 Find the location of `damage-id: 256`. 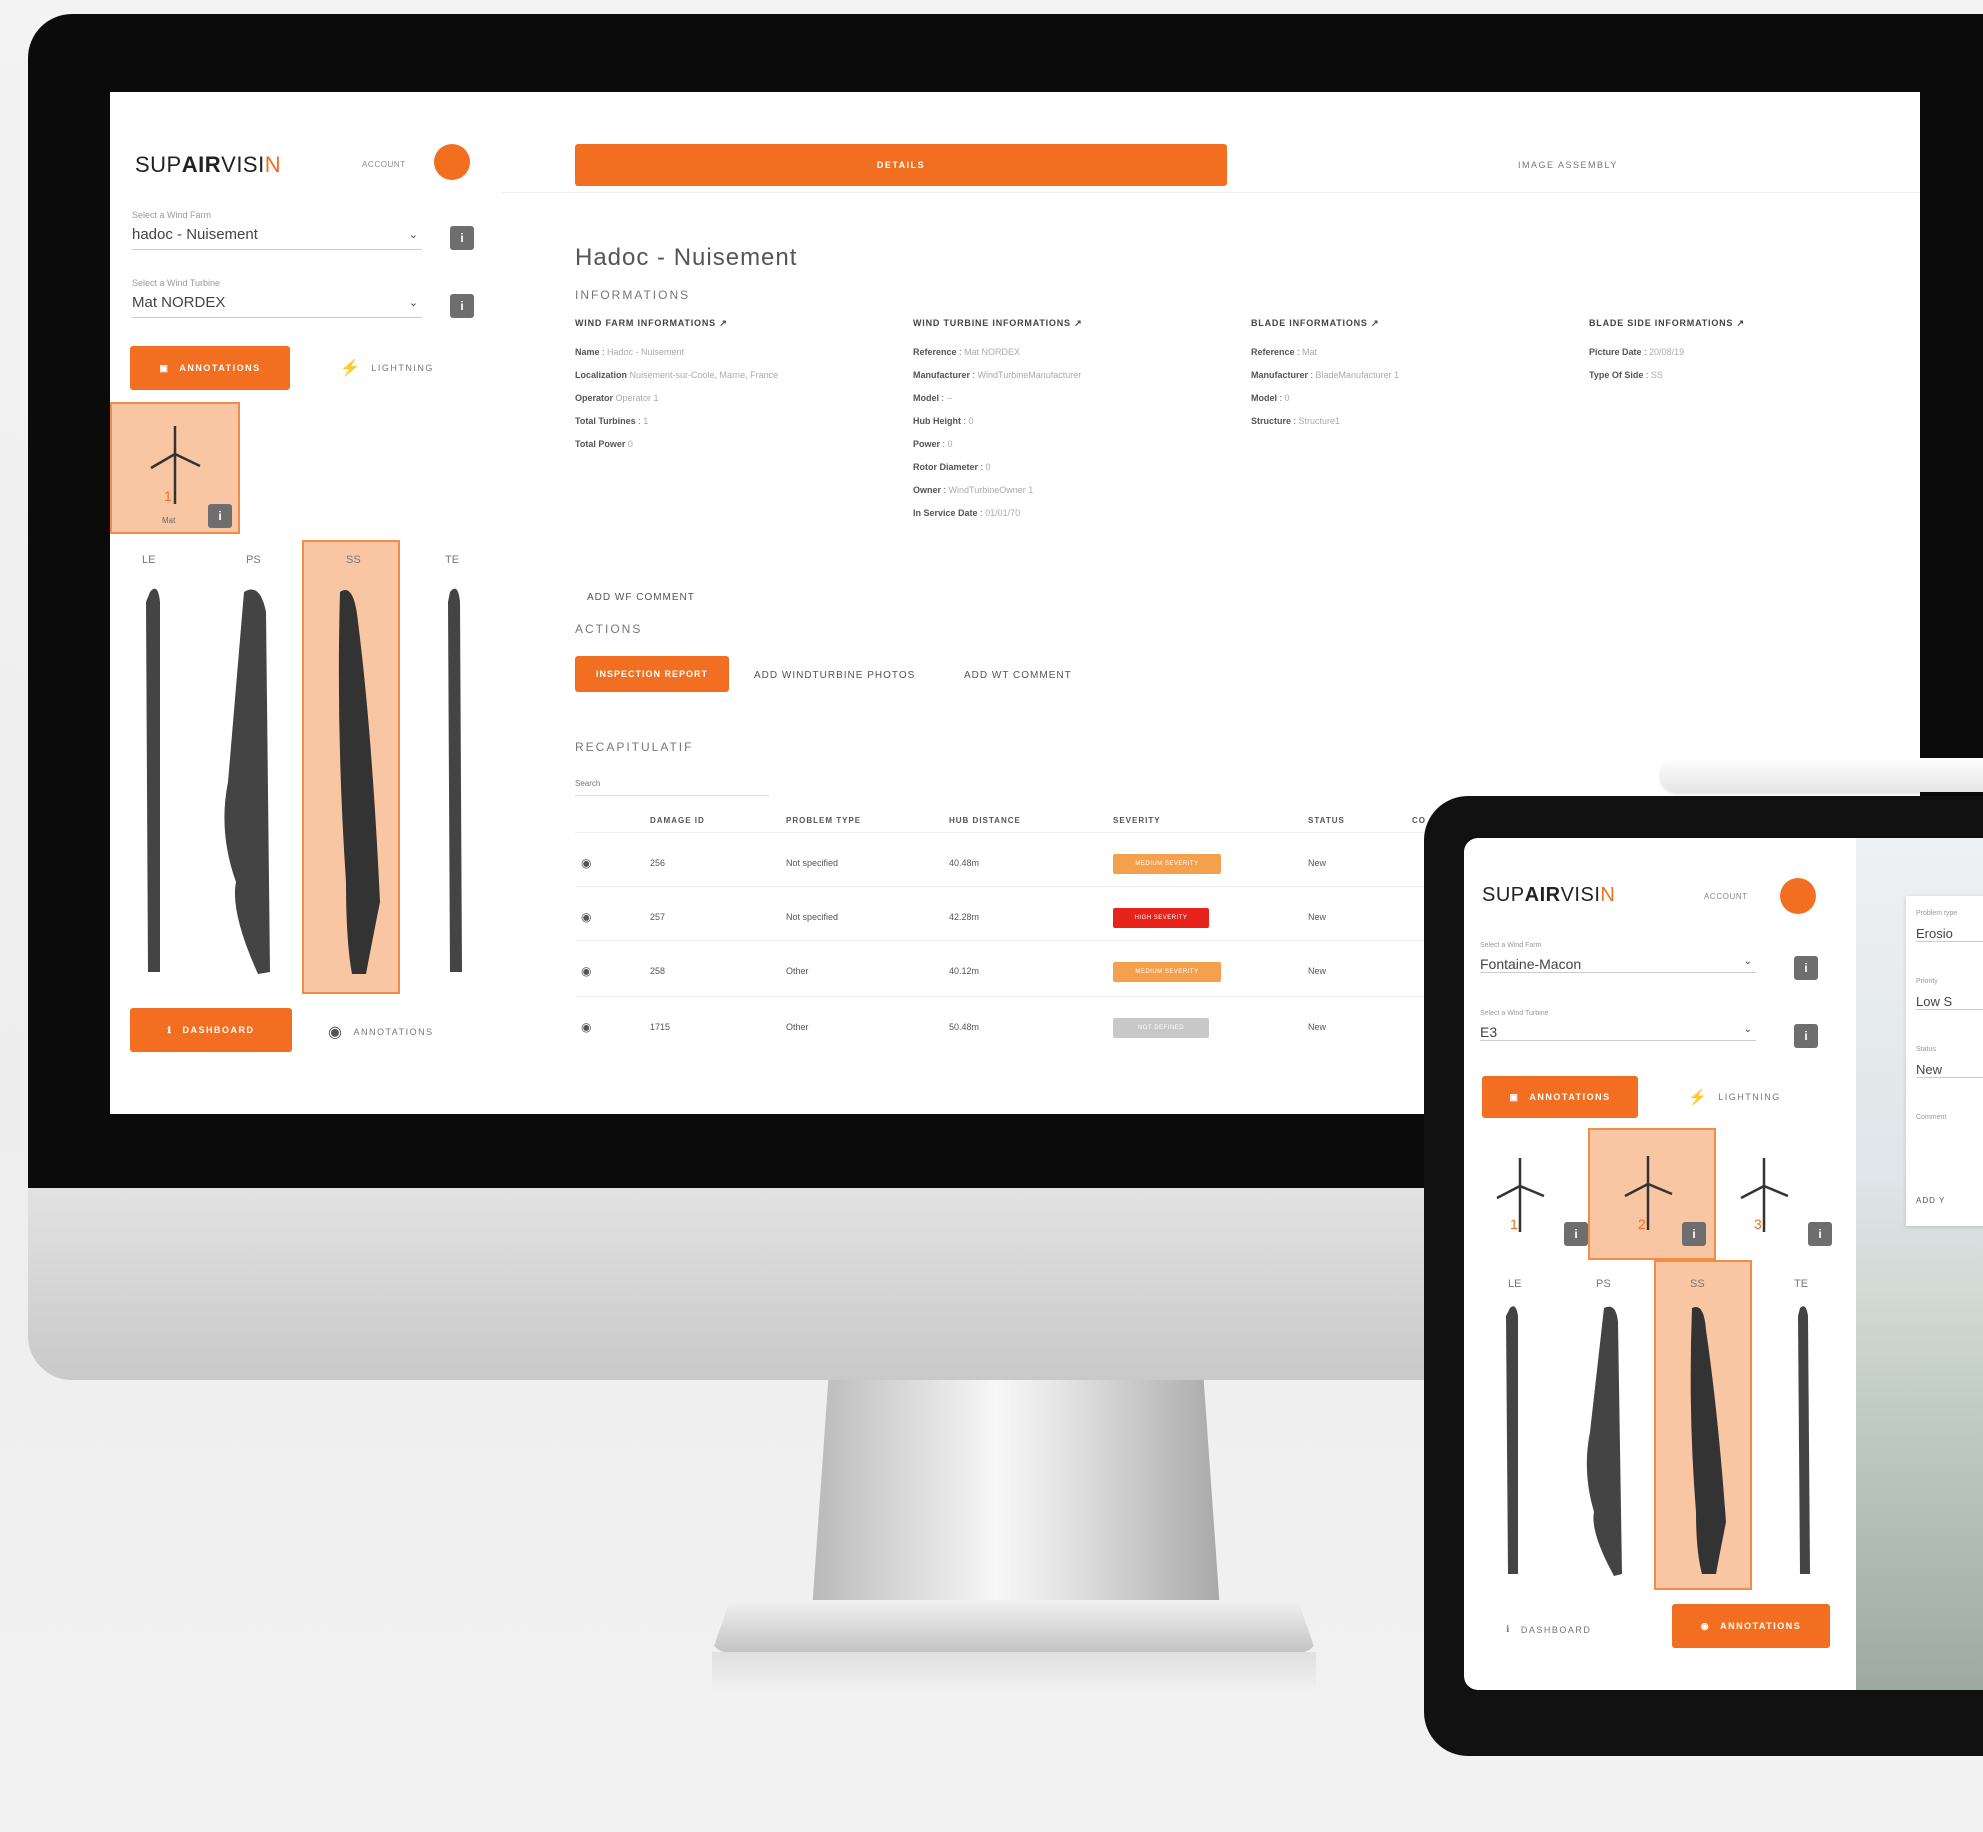

damage-id: 256 is located at coordinates (658, 863).